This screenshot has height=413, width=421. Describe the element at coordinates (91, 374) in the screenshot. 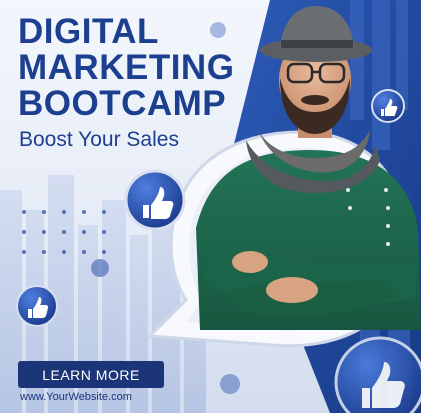

I see `learn-more-button: LEARN MORE` at that location.